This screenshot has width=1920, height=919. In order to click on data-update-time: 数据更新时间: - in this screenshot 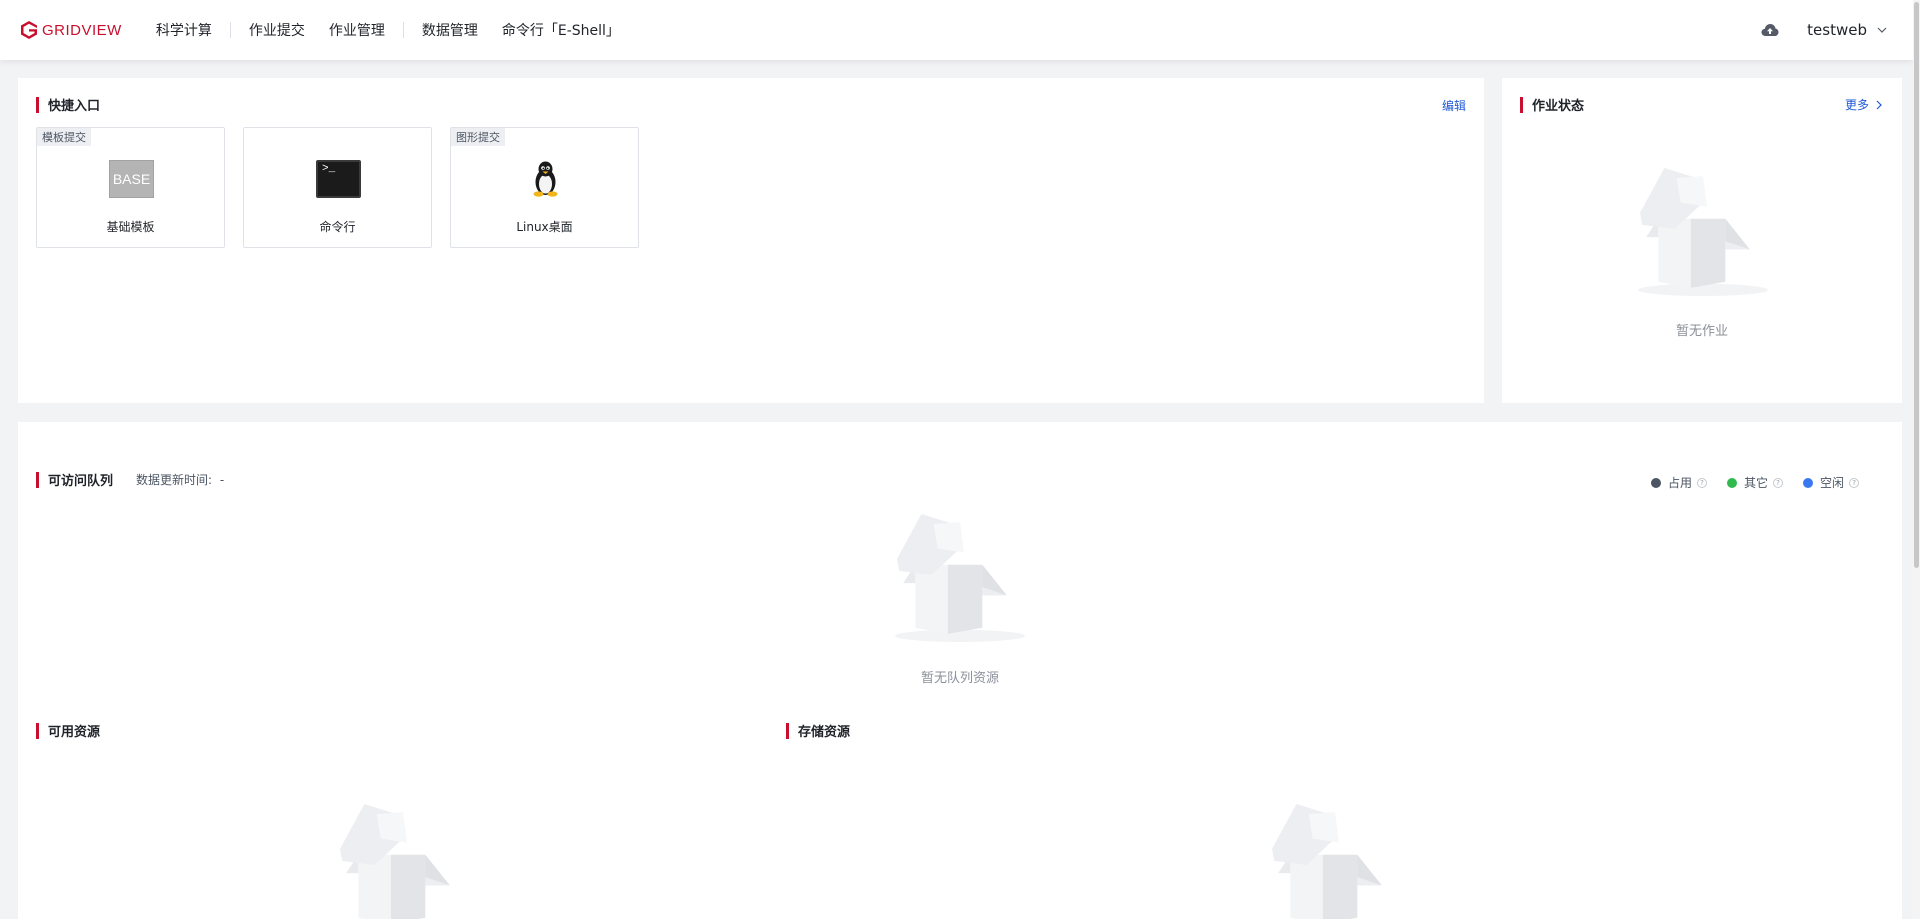, I will do `click(180, 479)`.